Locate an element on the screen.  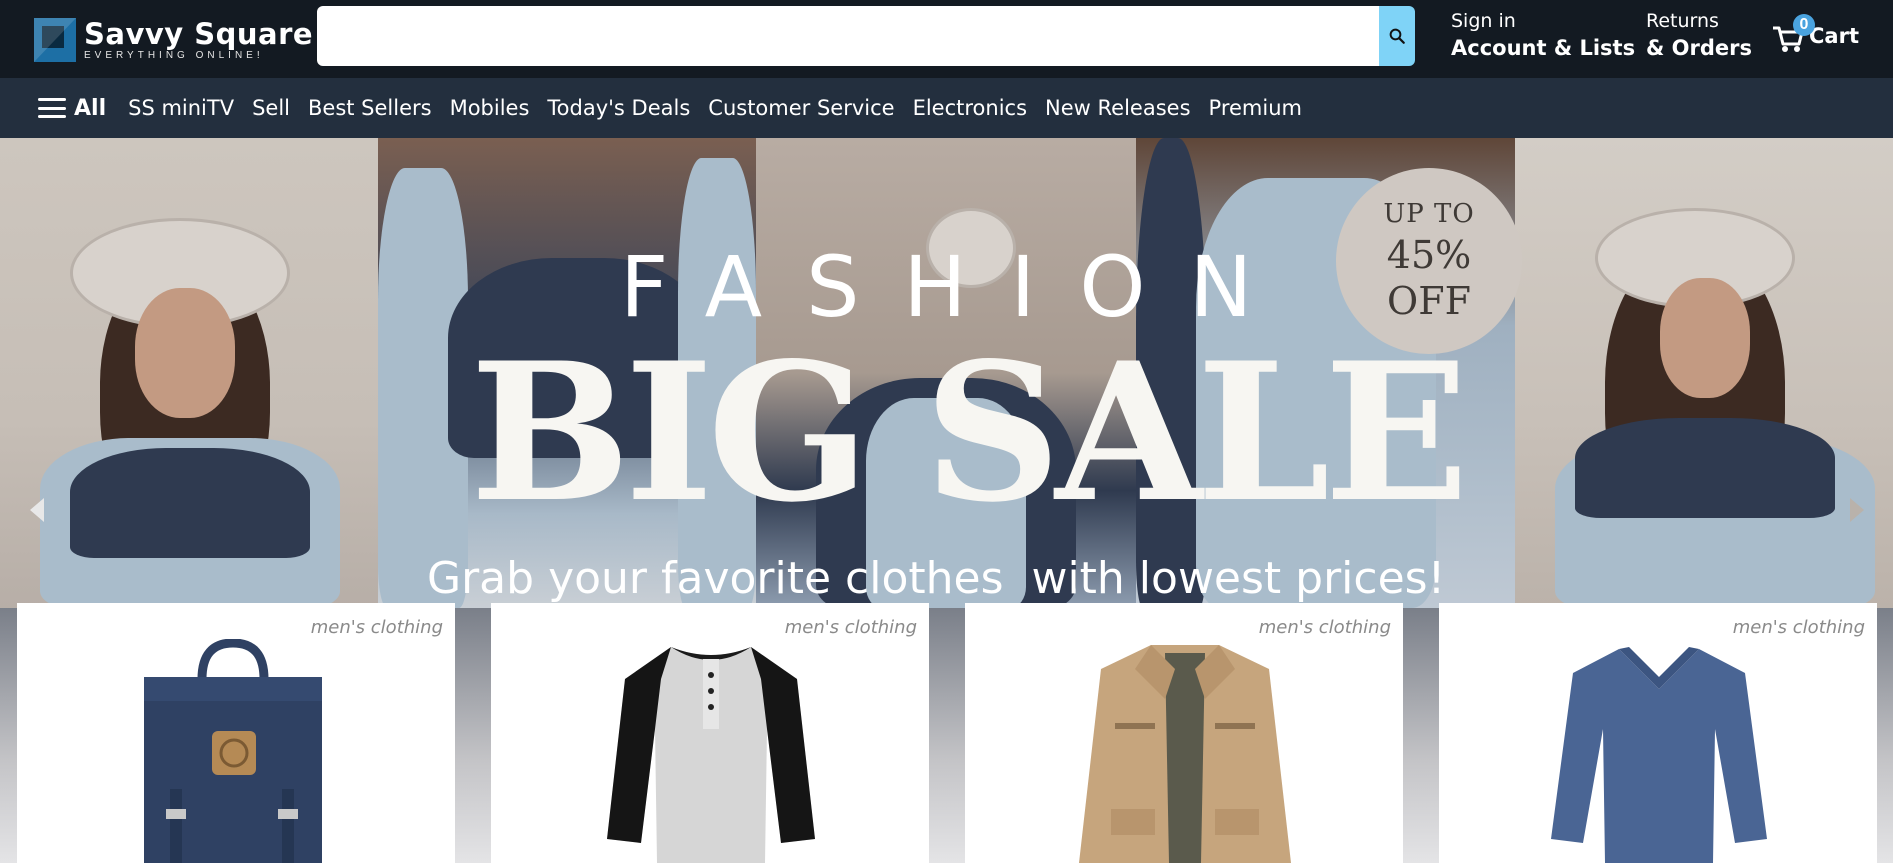
logo-mark-icon is located at coordinates (55, 40).